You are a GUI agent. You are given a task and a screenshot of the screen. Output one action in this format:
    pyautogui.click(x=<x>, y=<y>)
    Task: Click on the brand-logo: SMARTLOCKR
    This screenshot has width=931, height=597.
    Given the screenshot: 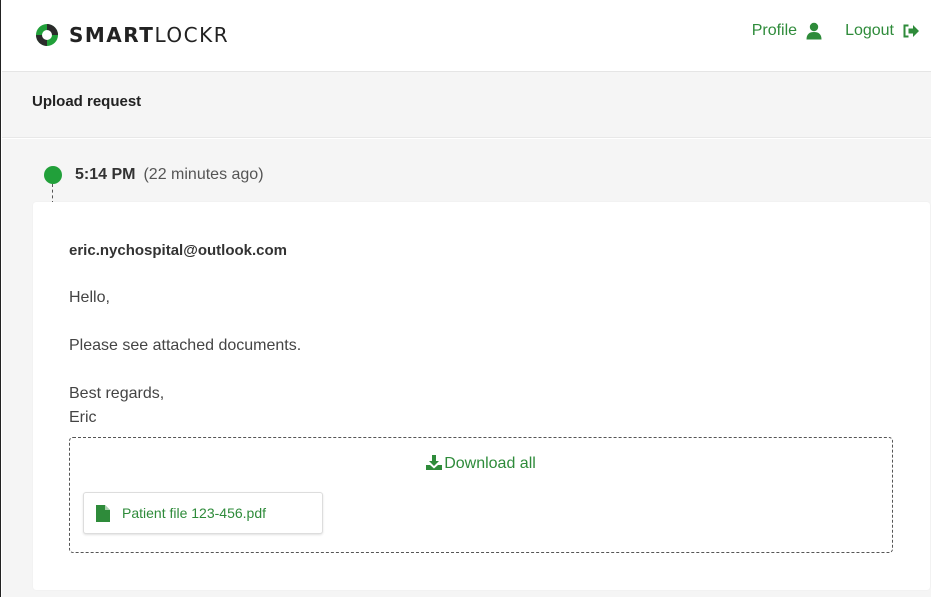 What is the action you would take?
    pyautogui.click(x=132, y=35)
    